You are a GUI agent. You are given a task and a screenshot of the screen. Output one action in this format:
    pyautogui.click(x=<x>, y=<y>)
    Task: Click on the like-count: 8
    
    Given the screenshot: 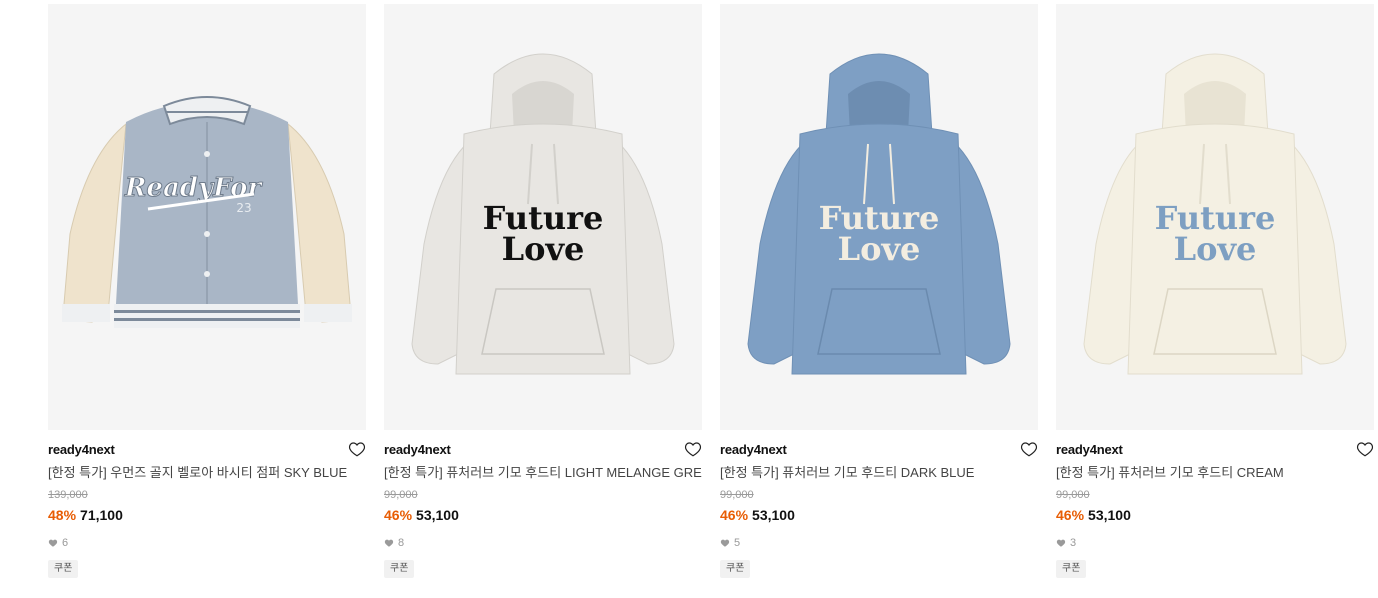 What is the action you would take?
    pyautogui.click(x=543, y=543)
    